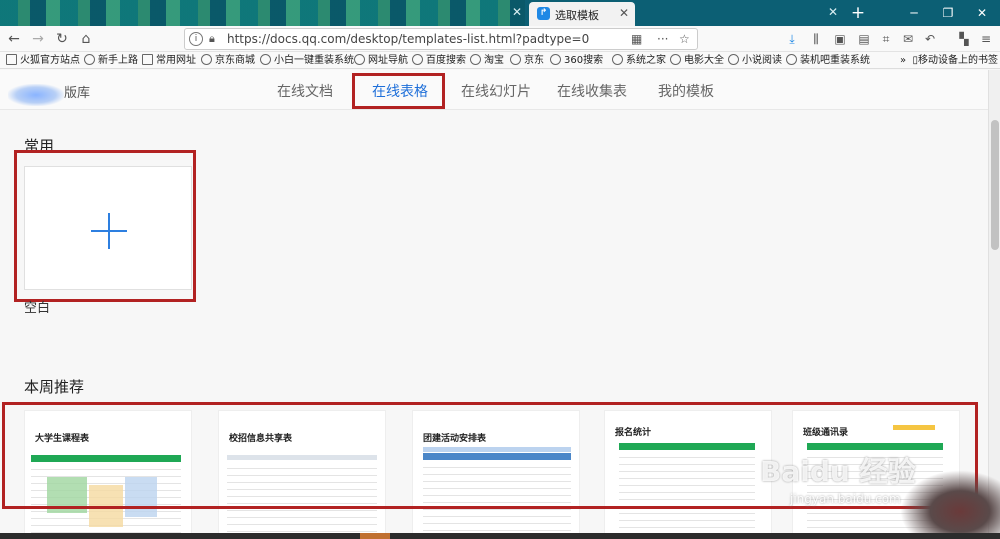 This screenshot has height=539, width=1000. I want to click on bookmark-item: 电影大全, so click(697, 60).